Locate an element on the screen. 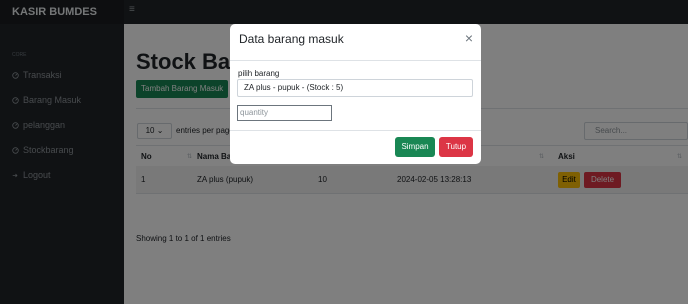 This screenshot has width=688, height=304. close-icon: × is located at coordinates (469, 38).